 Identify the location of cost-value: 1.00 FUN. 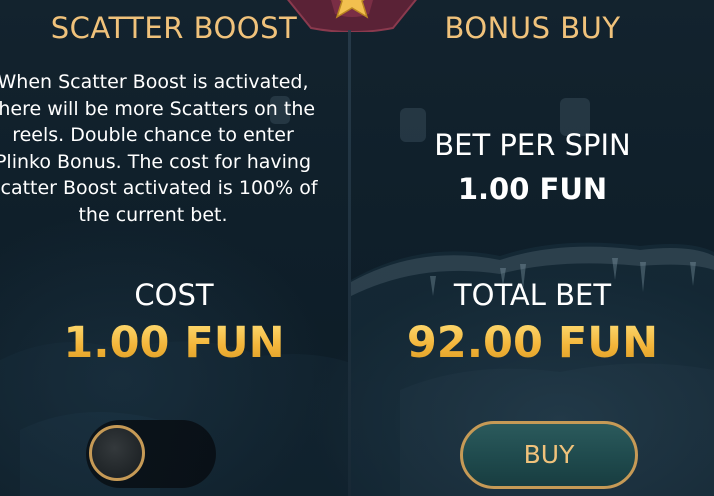
(174, 343).